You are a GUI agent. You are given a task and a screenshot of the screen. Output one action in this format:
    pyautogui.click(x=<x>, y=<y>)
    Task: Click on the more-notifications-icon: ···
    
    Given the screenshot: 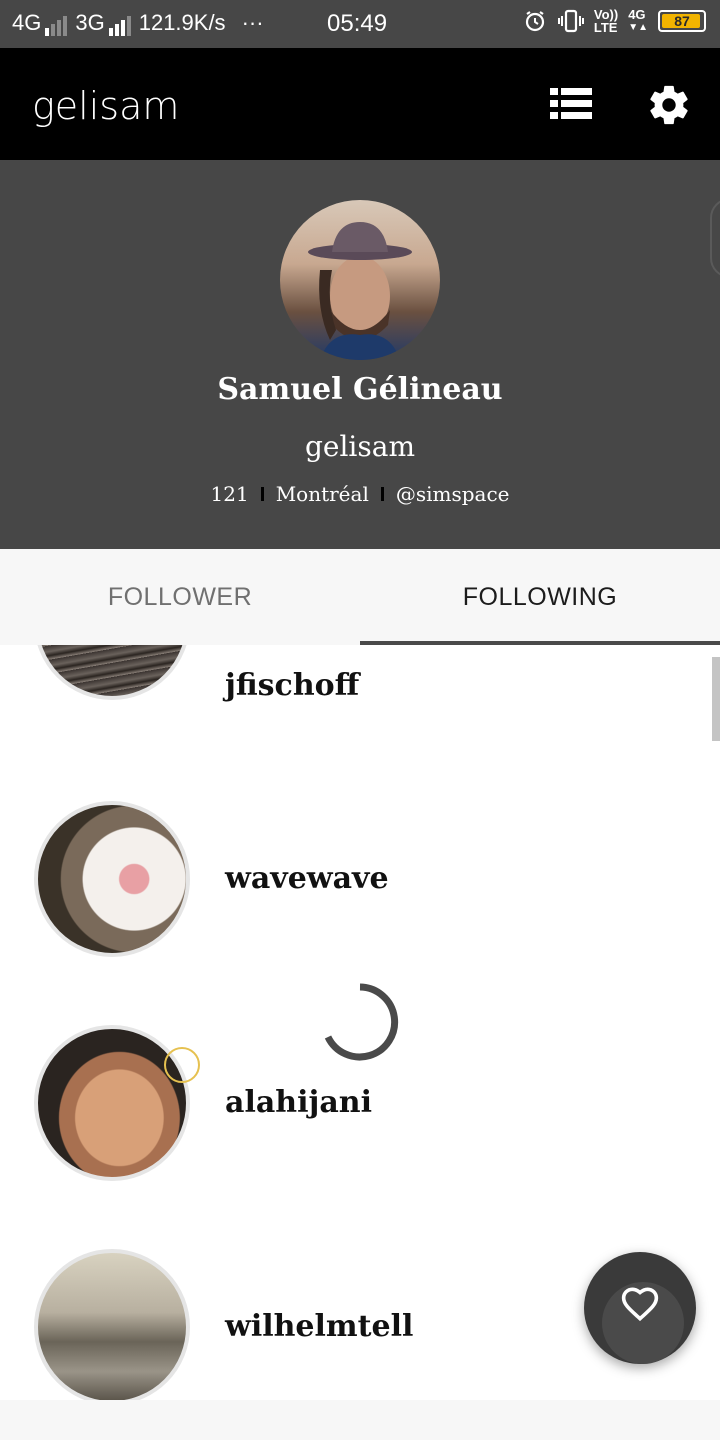 What is the action you would take?
    pyautogui.click(x=252, y=22)
    